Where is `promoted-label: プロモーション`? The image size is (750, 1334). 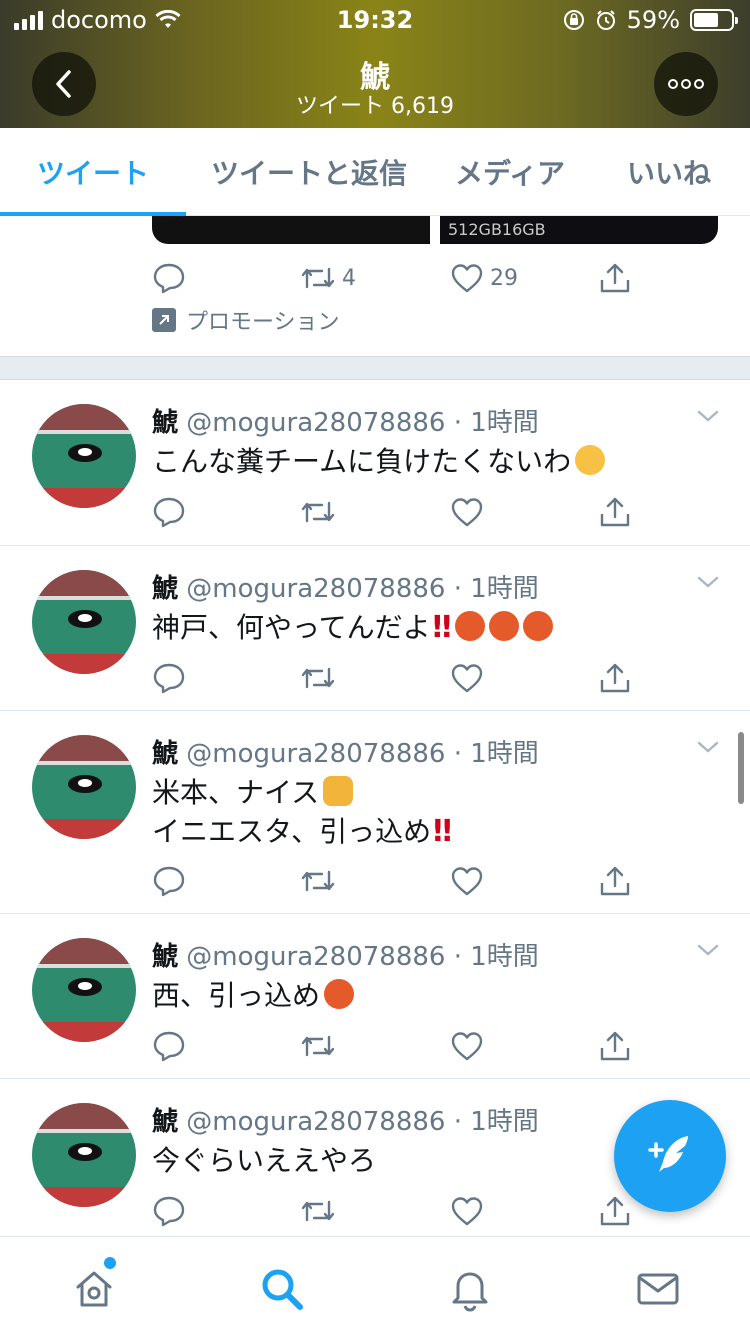 promoted-label: プロモーション is located at coordinates (246, 320).